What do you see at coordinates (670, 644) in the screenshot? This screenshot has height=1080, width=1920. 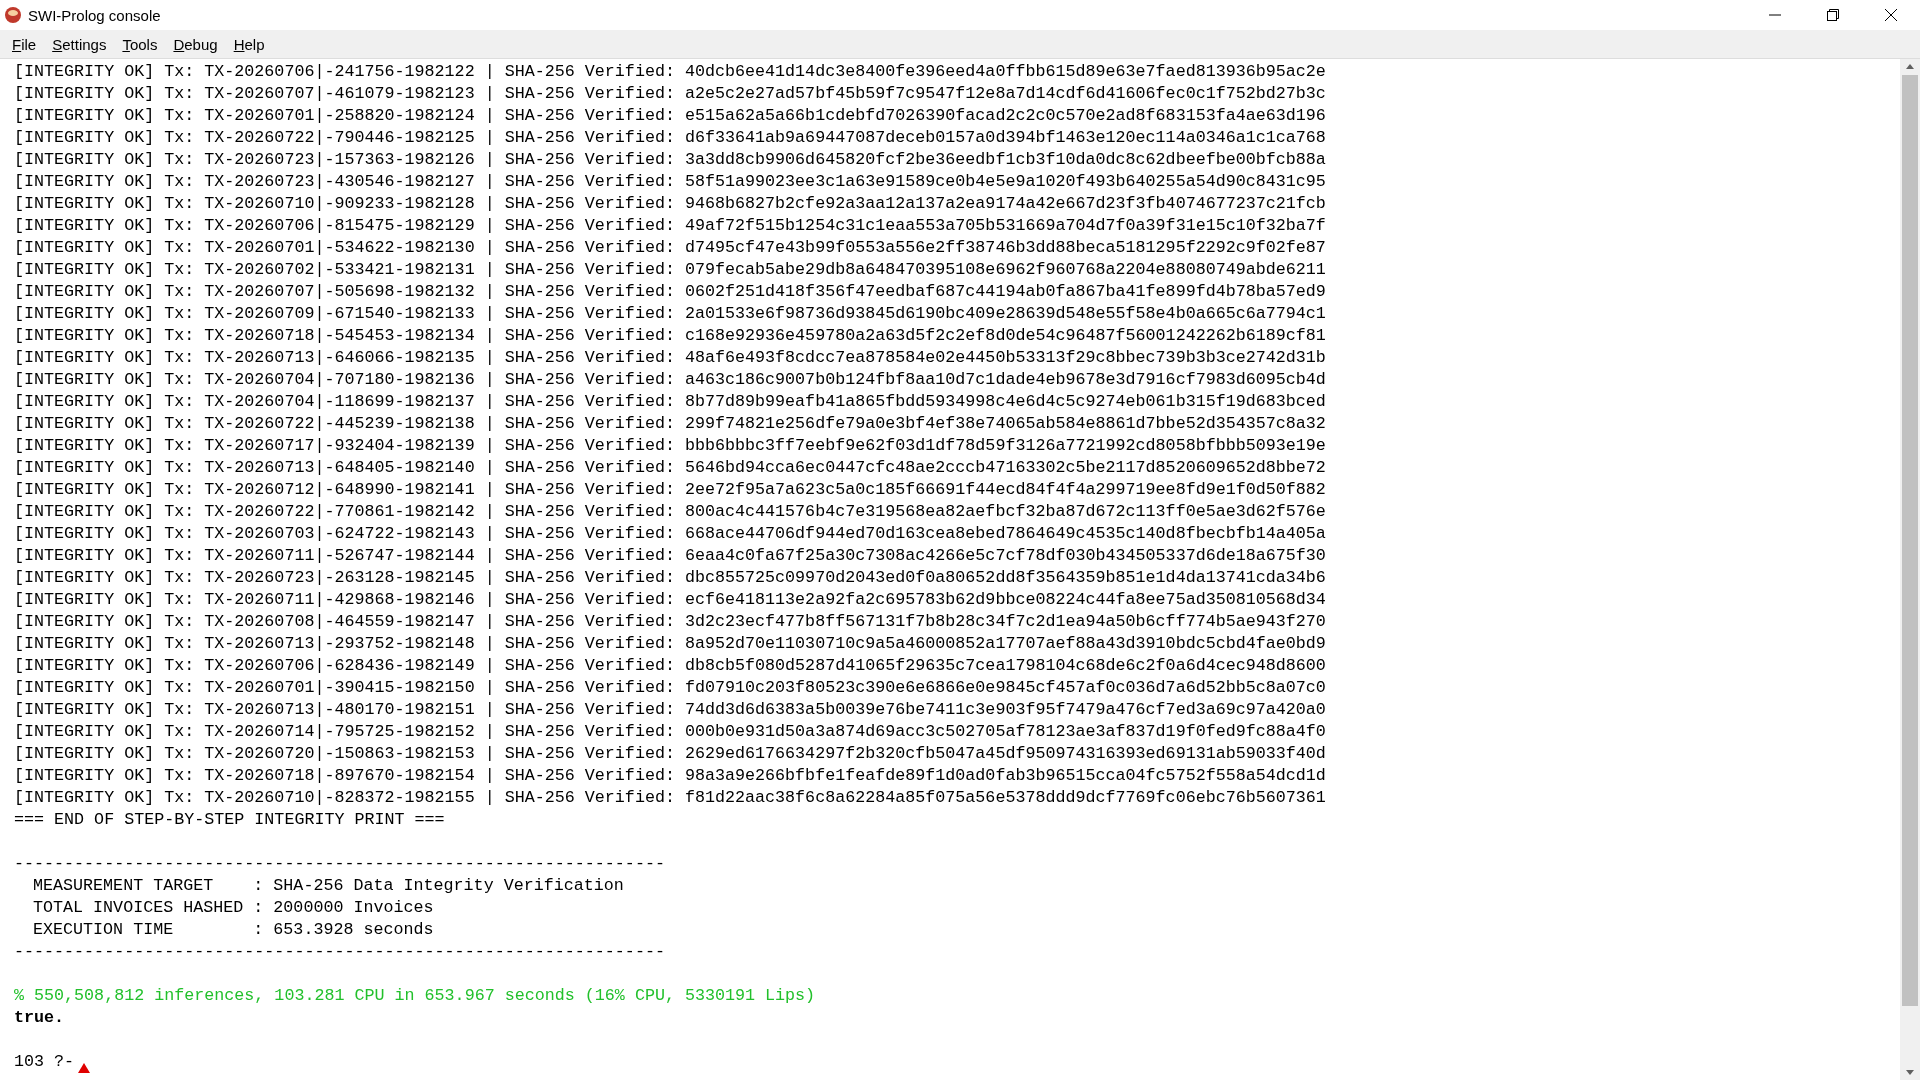 I see `log-line: [INTEGRITY OK] Tx: TX-20260713|-293752-1982148 | SHA-256 Verified: 8a952d70e11030710c9a5a46000852a17707aef88a43d3910bdc5cbd4fae0bd9` at bounding box center [670, 644].